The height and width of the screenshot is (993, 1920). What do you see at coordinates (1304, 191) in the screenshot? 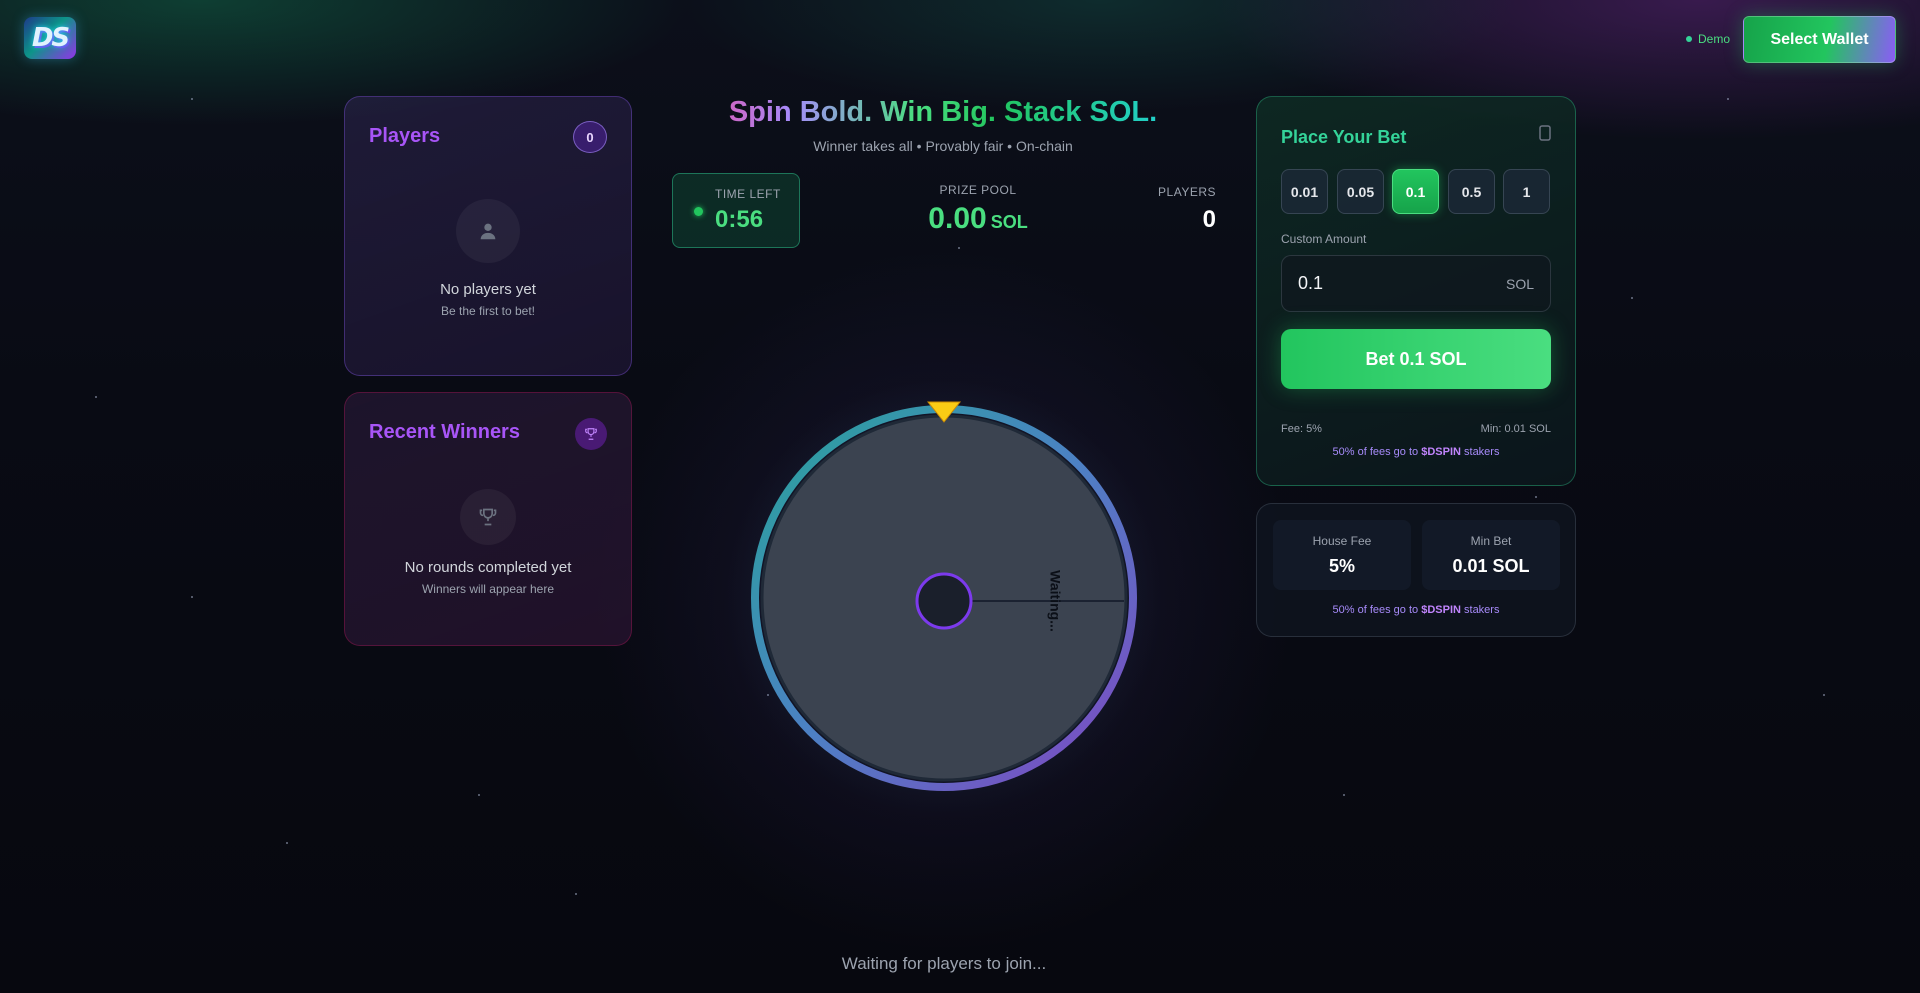
I see `bet-chip: 0.01` at bounding box center [1304, 191].